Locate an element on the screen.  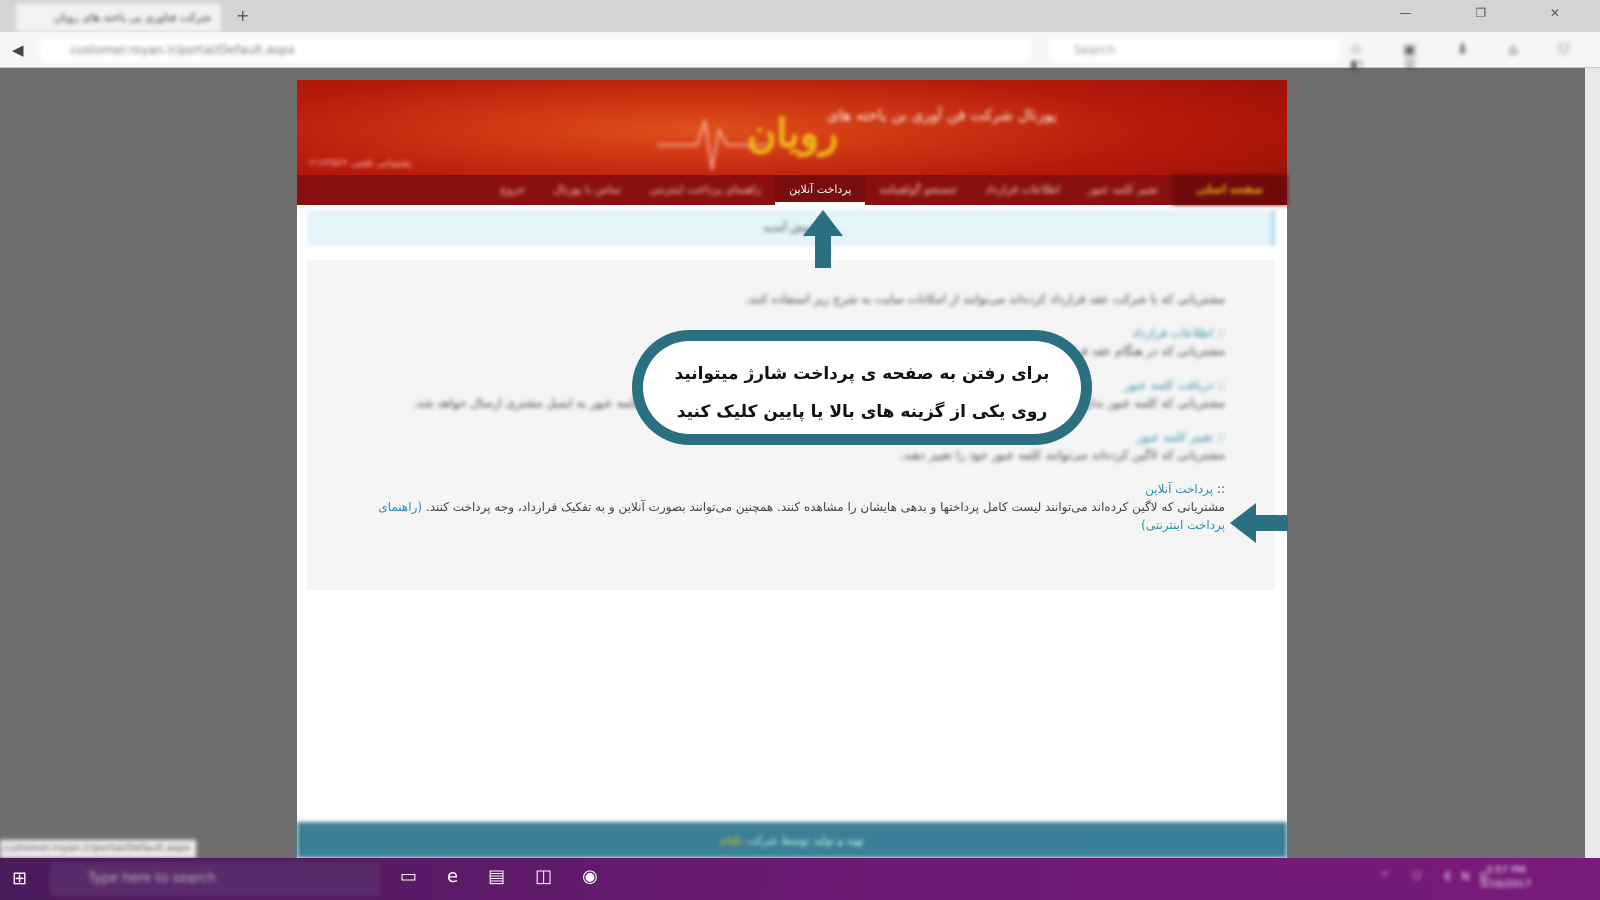
nav-change-password: تغییر کلمه عبور is located at coordinates (1123, 190).